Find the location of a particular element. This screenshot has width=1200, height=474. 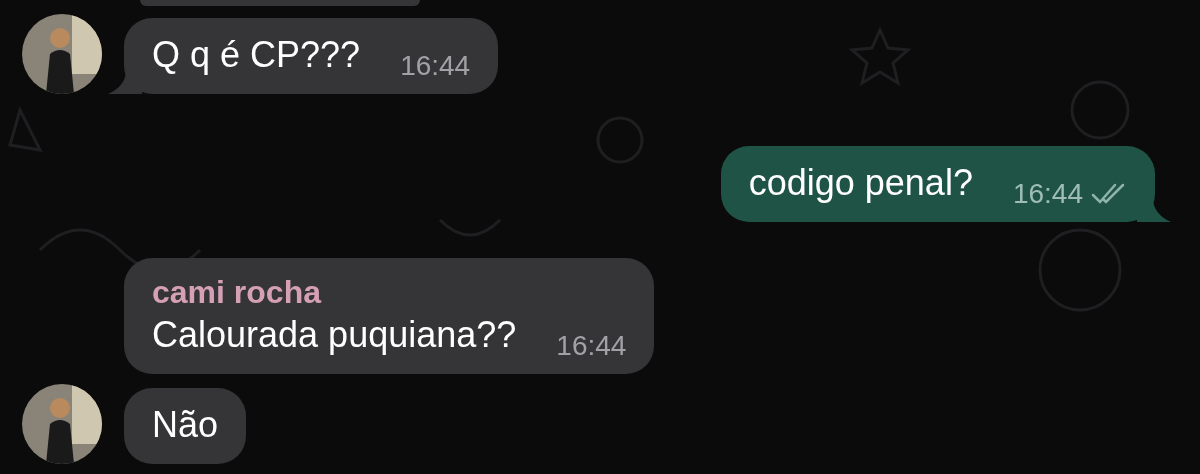

sender-name: cami rocha is located at coordinates (237, 292).